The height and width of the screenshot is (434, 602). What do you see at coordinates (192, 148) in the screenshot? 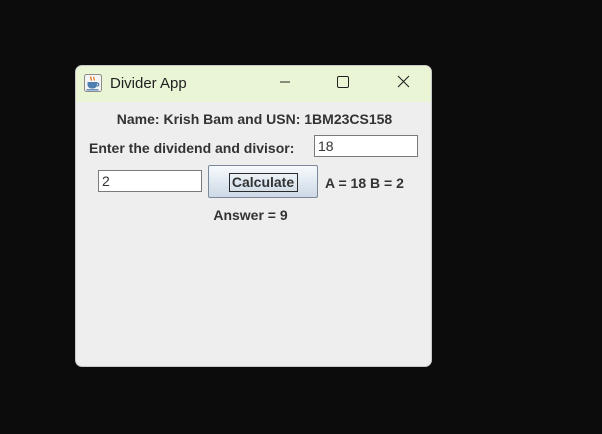
I see `prompt-label: Enter the dividend and divisor:` at bounding box center [192, 148].